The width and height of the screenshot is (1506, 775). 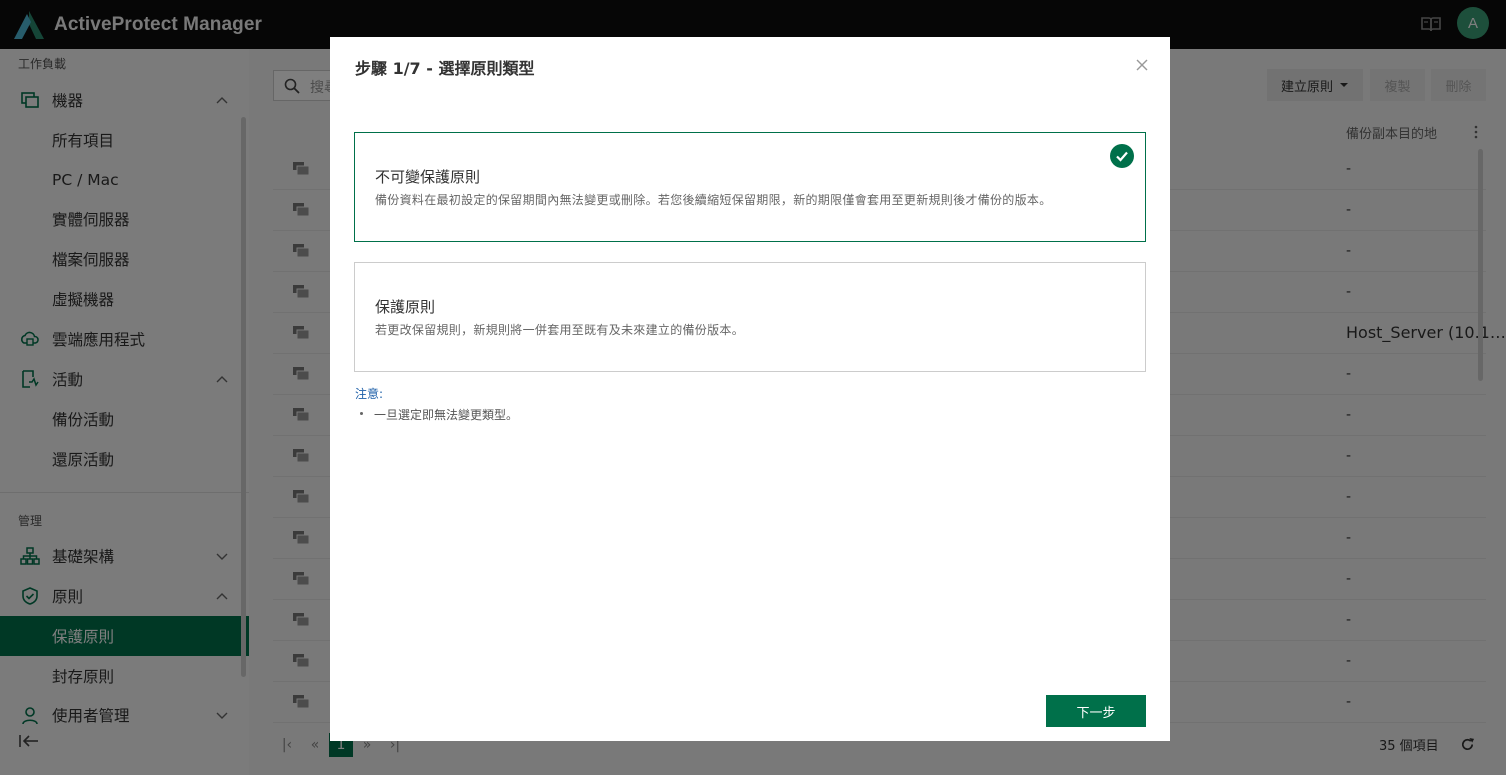 I want to click on check-icon, so click(x=1122, y=156).